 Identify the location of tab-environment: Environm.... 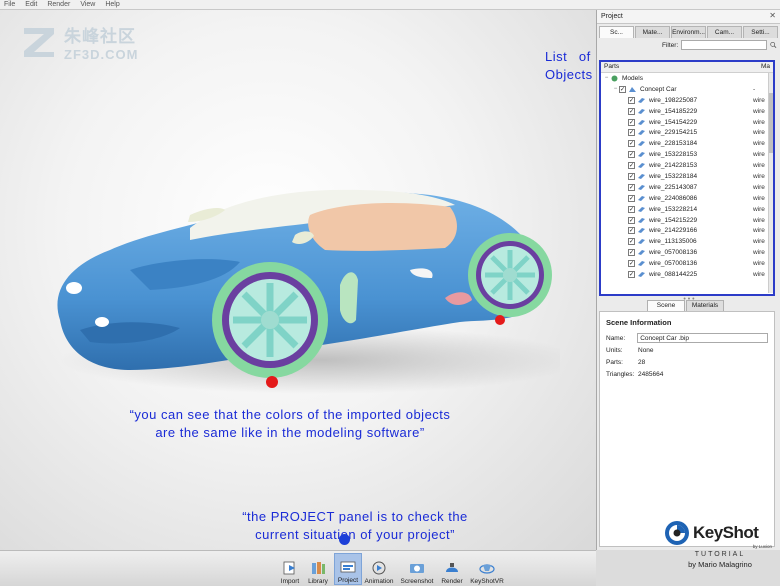
(688, 32).